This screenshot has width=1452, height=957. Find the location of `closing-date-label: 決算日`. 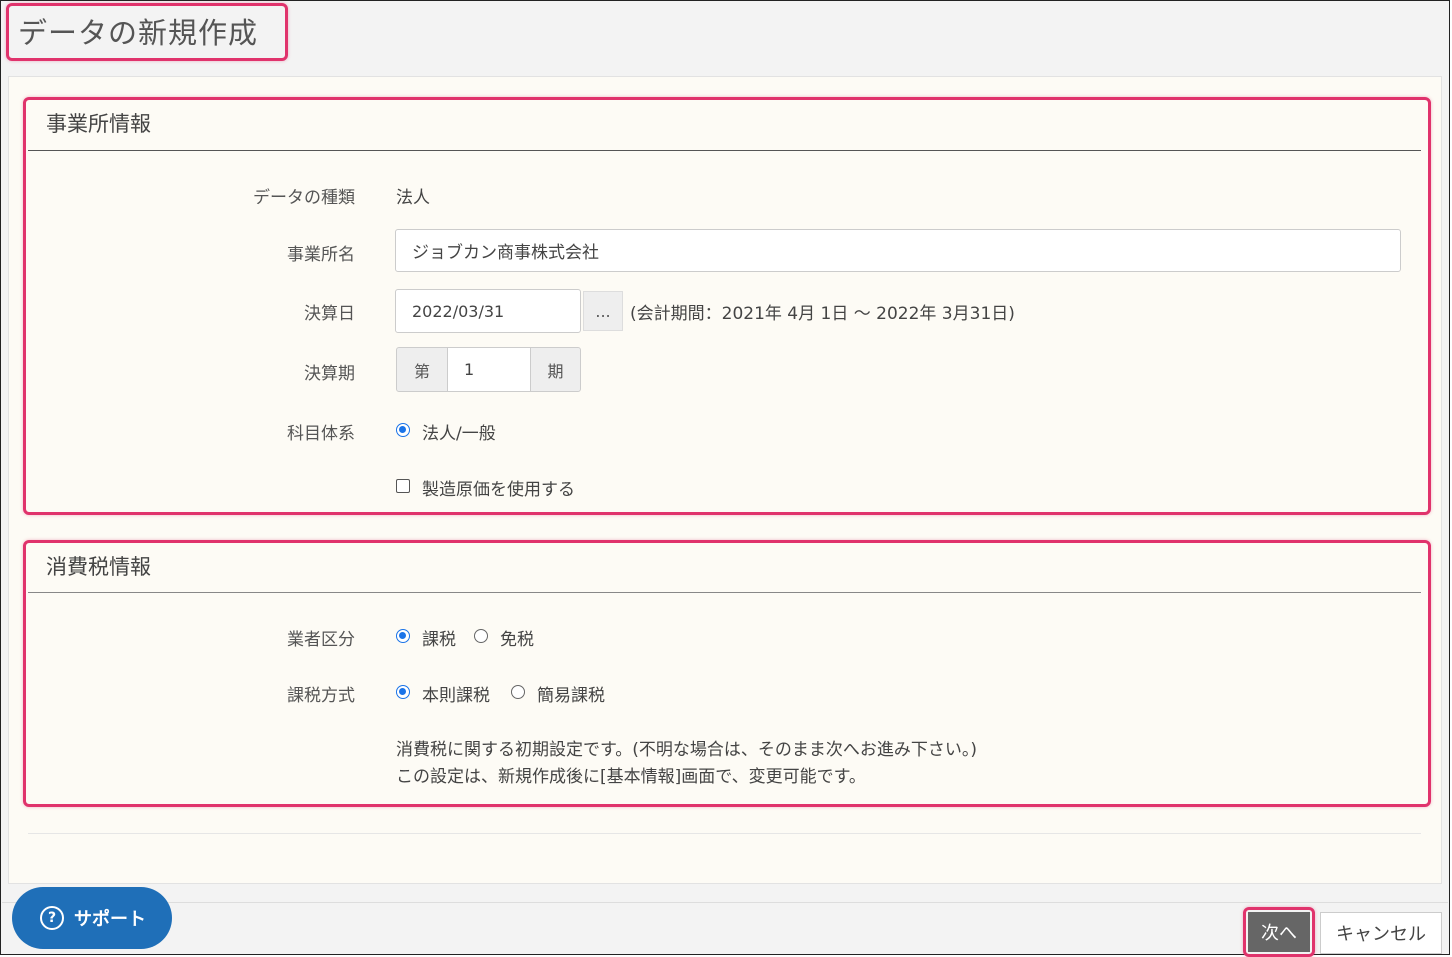

closing-date-label: 決算日 is located at coordinates (329, 314).